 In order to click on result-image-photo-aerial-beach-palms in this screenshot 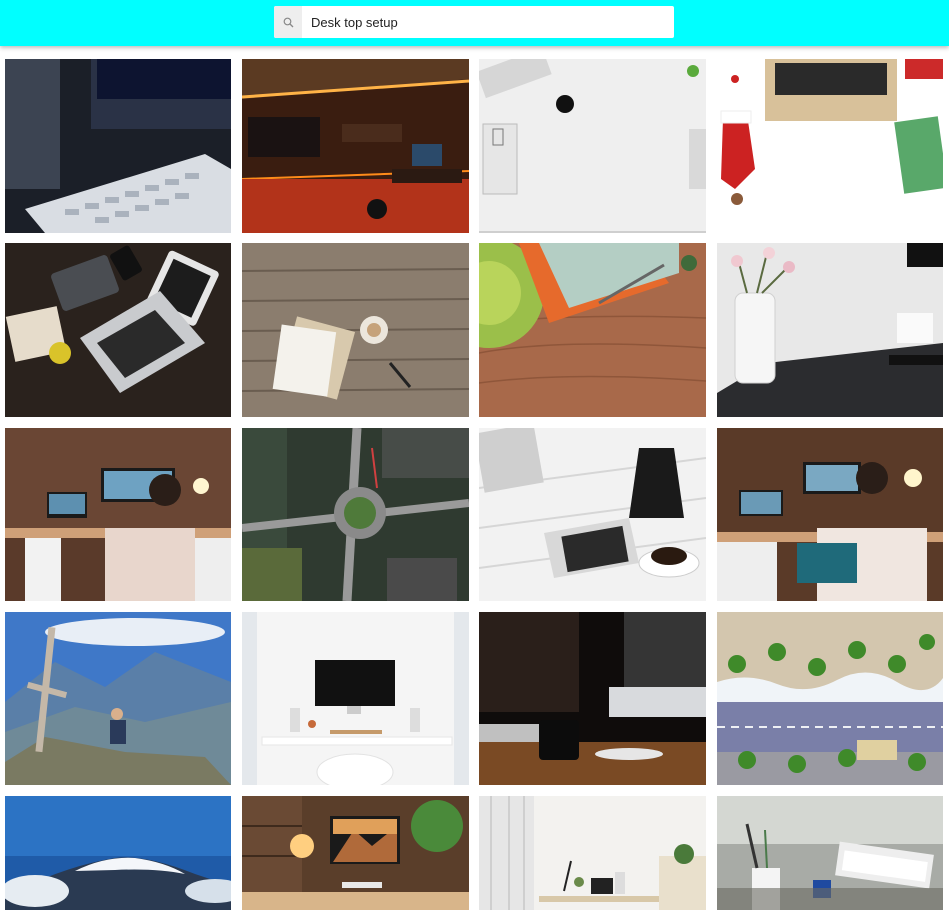, I will do `click(830, 698)`.